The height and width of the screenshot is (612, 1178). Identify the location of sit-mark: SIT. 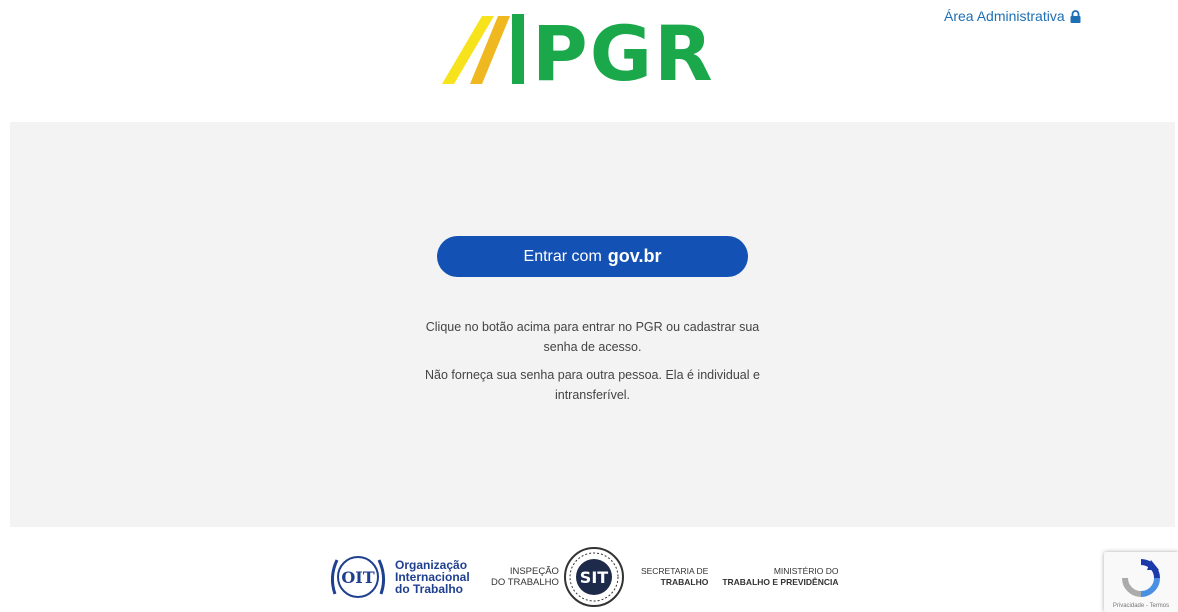
(594, 577).